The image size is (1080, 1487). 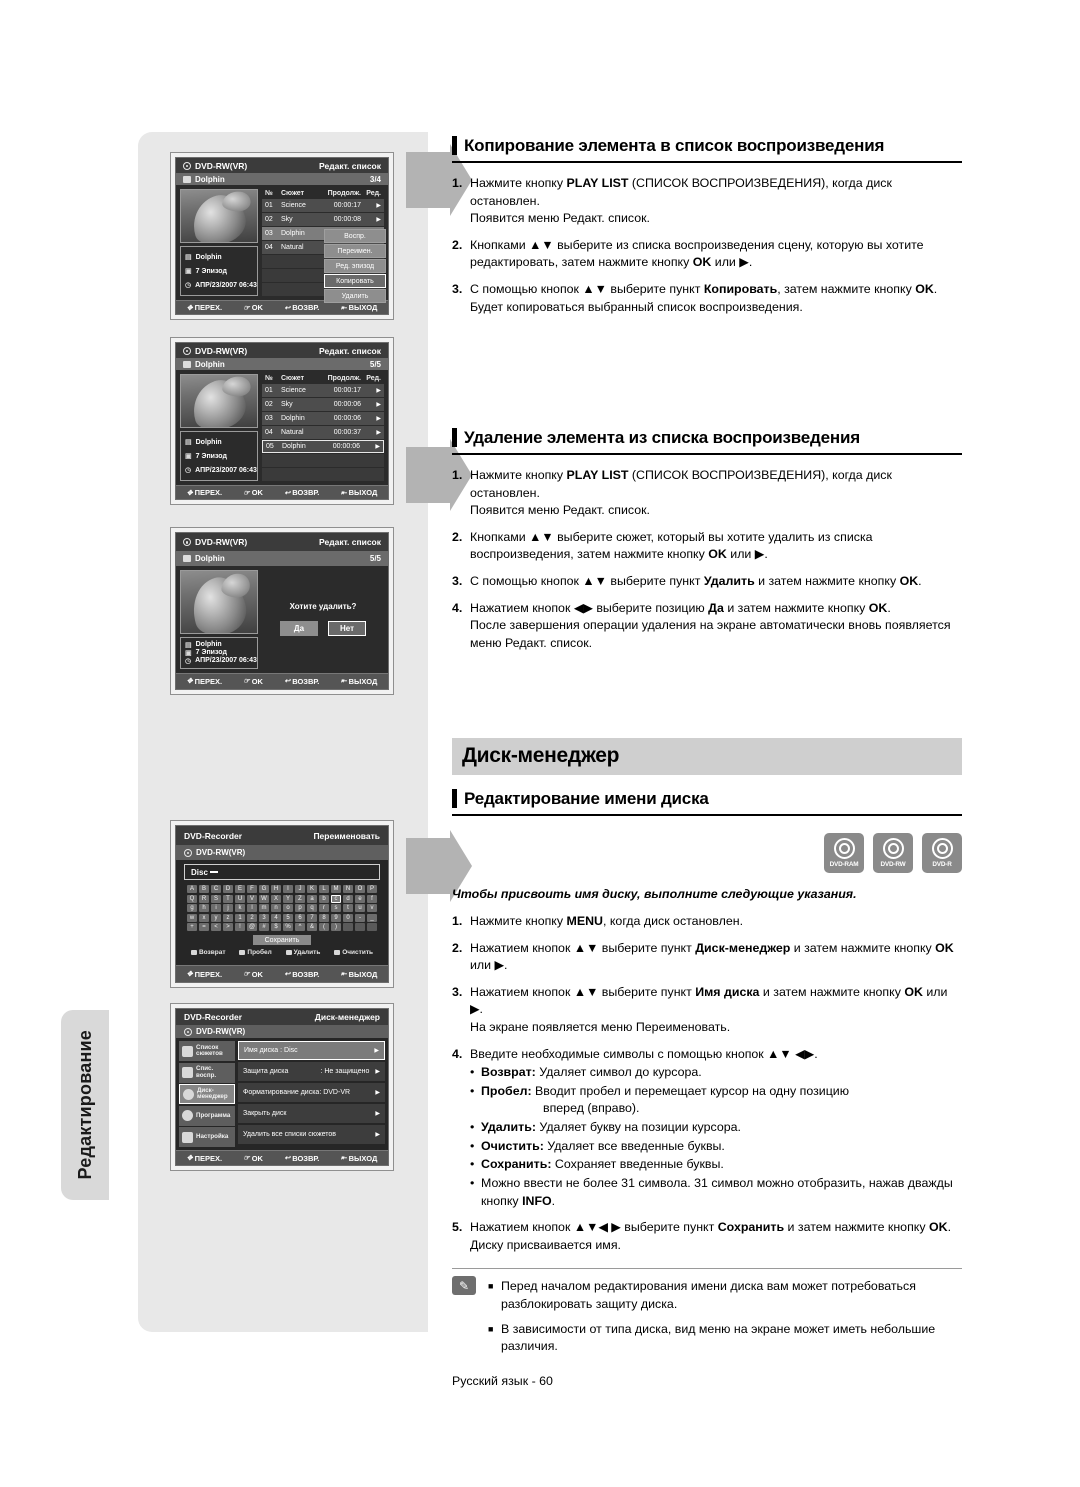 What do you see at coordinates (324, 927) in the screenshot?
I see `keyboard-key: (` at bounding box center [324, 927].